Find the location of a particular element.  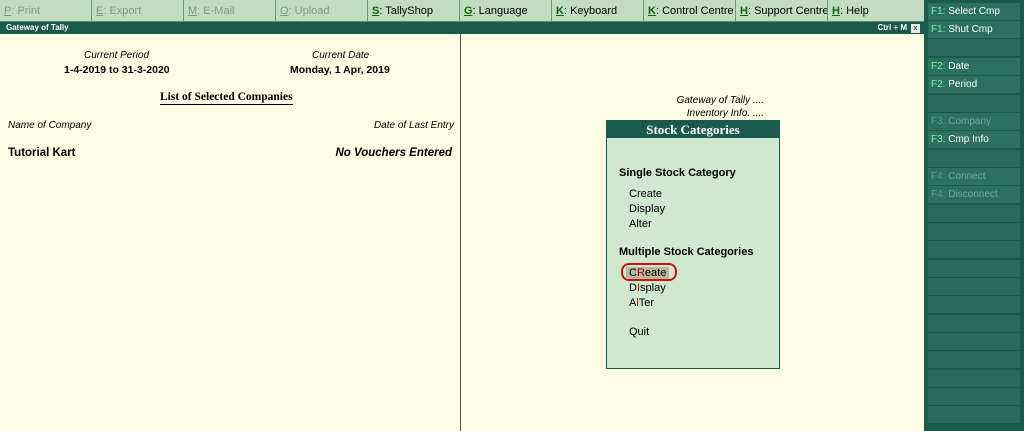

last-entry-header: Date of Last Entry is located at coordinates (413, 125).